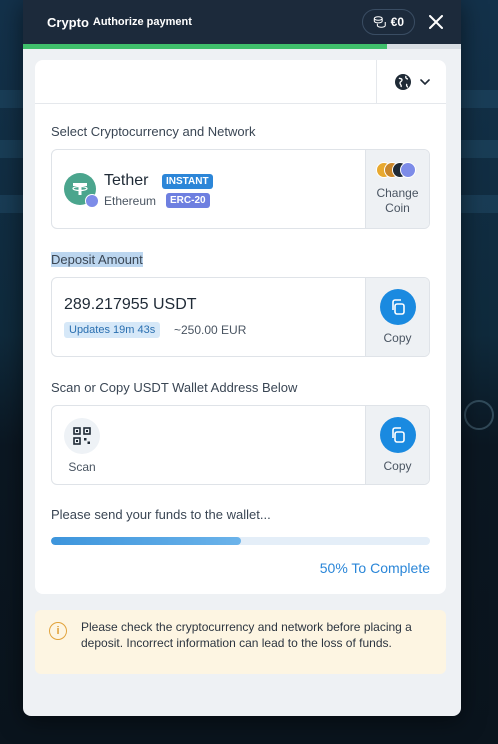  What do you see at coordinates (126, 180) in the screenshot?
I see `coin-name: Tether` at bounding box center [126, 180].